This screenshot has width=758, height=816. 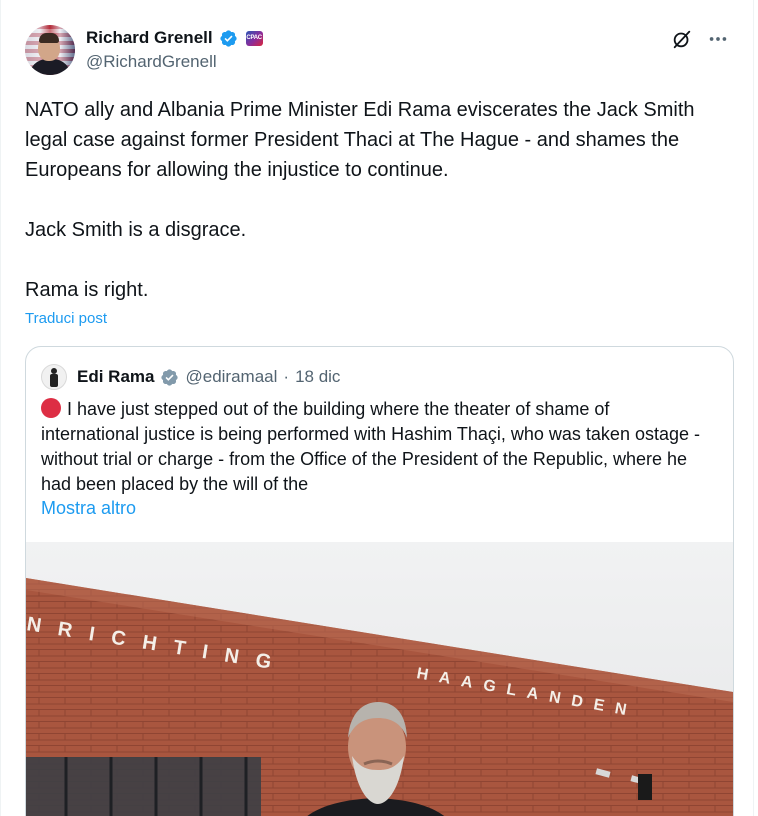 What do you see at coordinates (115, 377) in the screenshot?
I see `quoted-author-display-name: Edi Rama` at bounding box center [115, 377].